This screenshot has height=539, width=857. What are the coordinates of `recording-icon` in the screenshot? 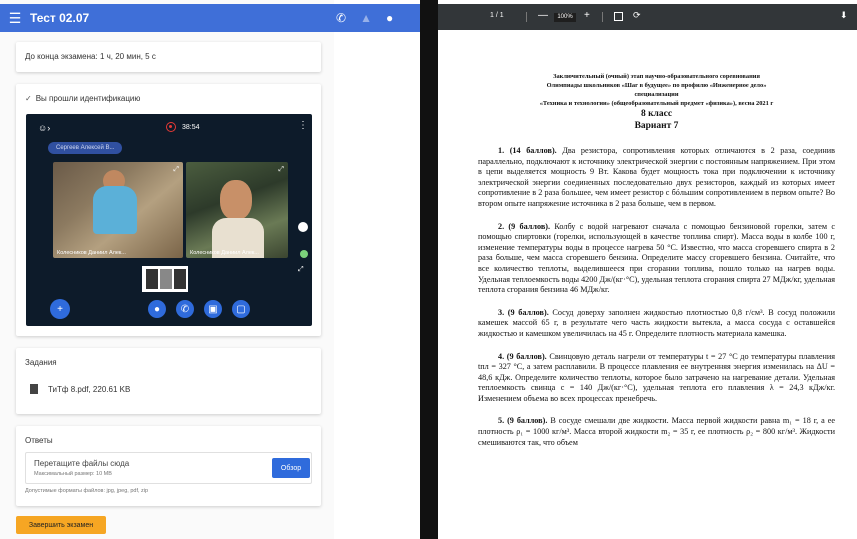 It's located at (171, 127).